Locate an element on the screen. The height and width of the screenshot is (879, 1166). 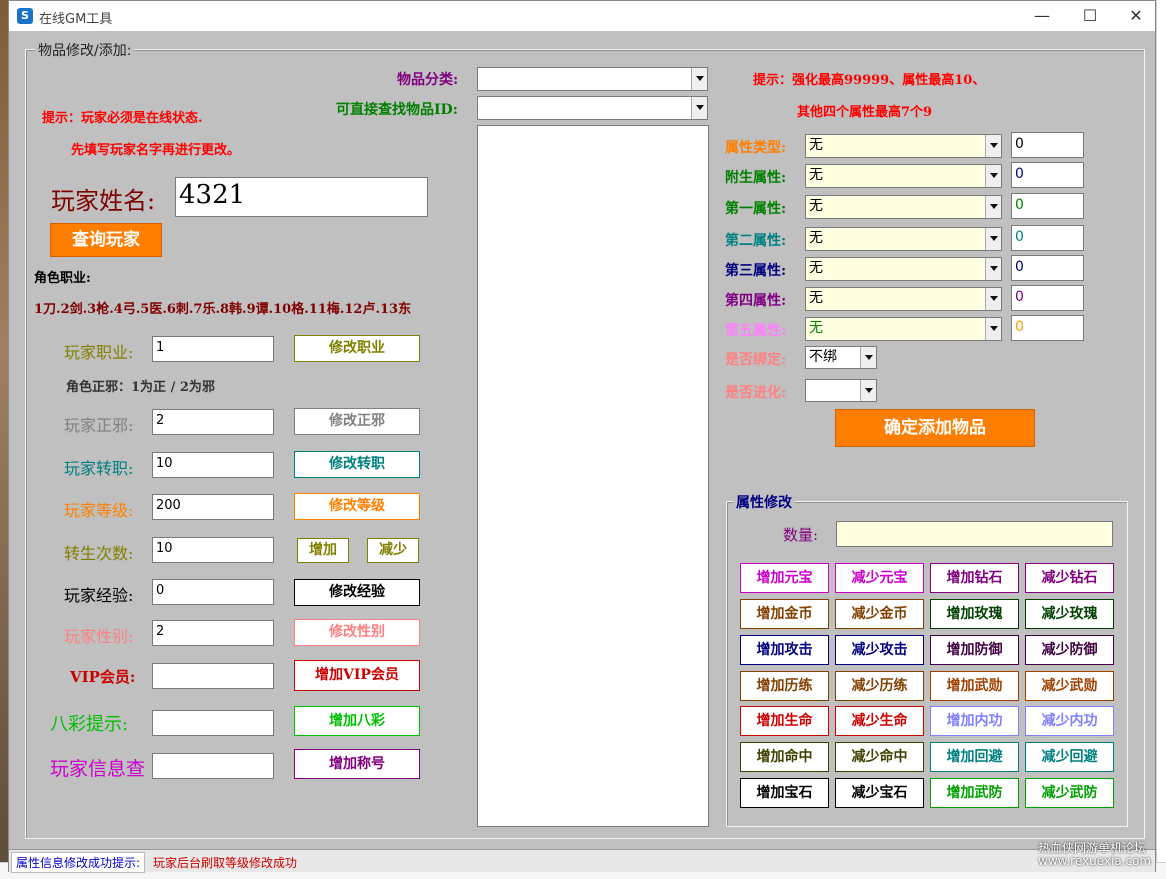
query-player-button: 查询玩家 is located at coordinates (106, 240).